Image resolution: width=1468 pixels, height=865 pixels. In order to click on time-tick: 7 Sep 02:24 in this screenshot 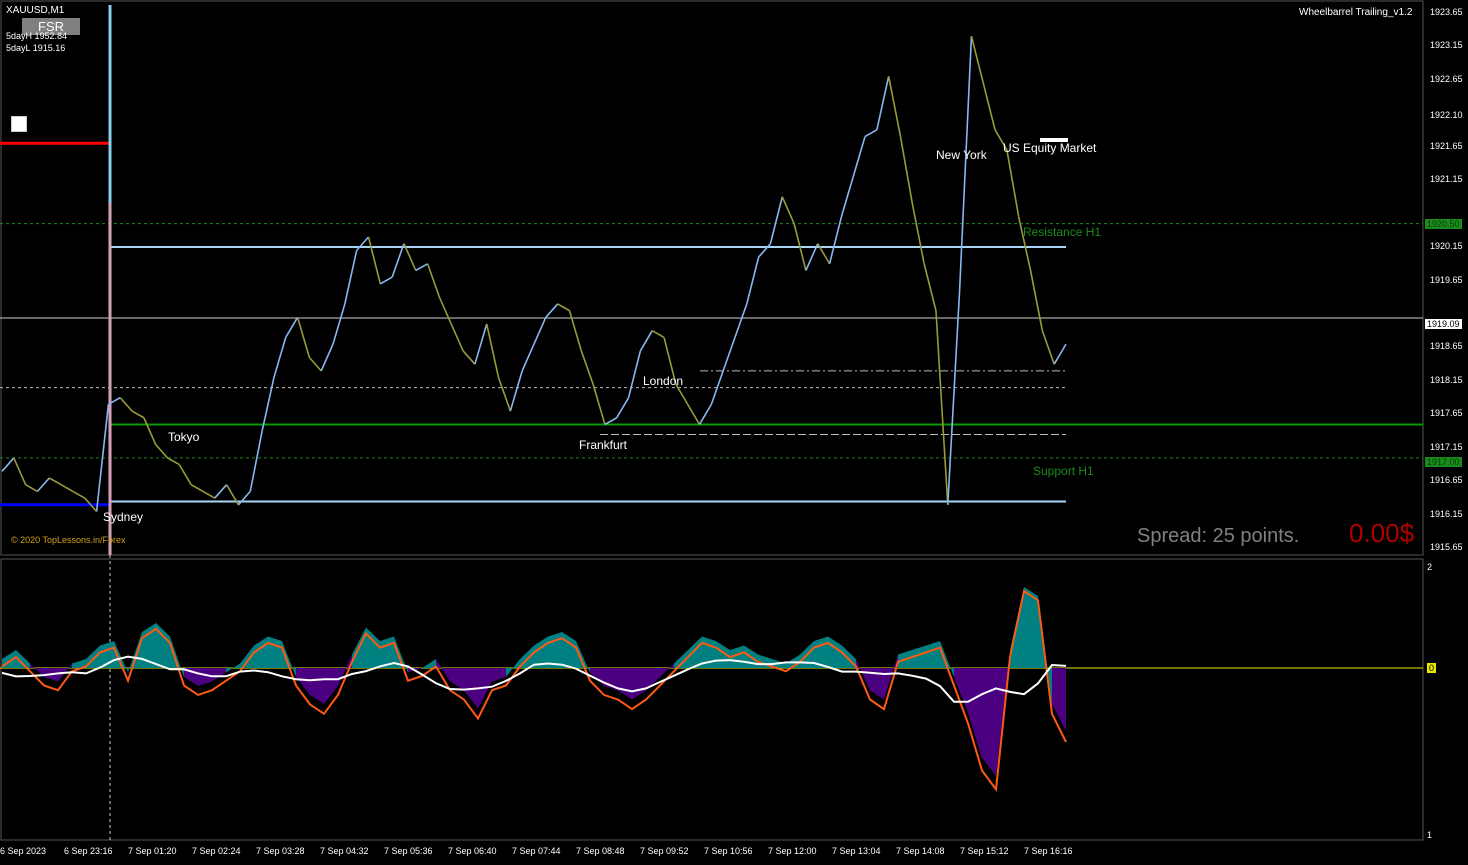, I will do `click(216, 851)`.